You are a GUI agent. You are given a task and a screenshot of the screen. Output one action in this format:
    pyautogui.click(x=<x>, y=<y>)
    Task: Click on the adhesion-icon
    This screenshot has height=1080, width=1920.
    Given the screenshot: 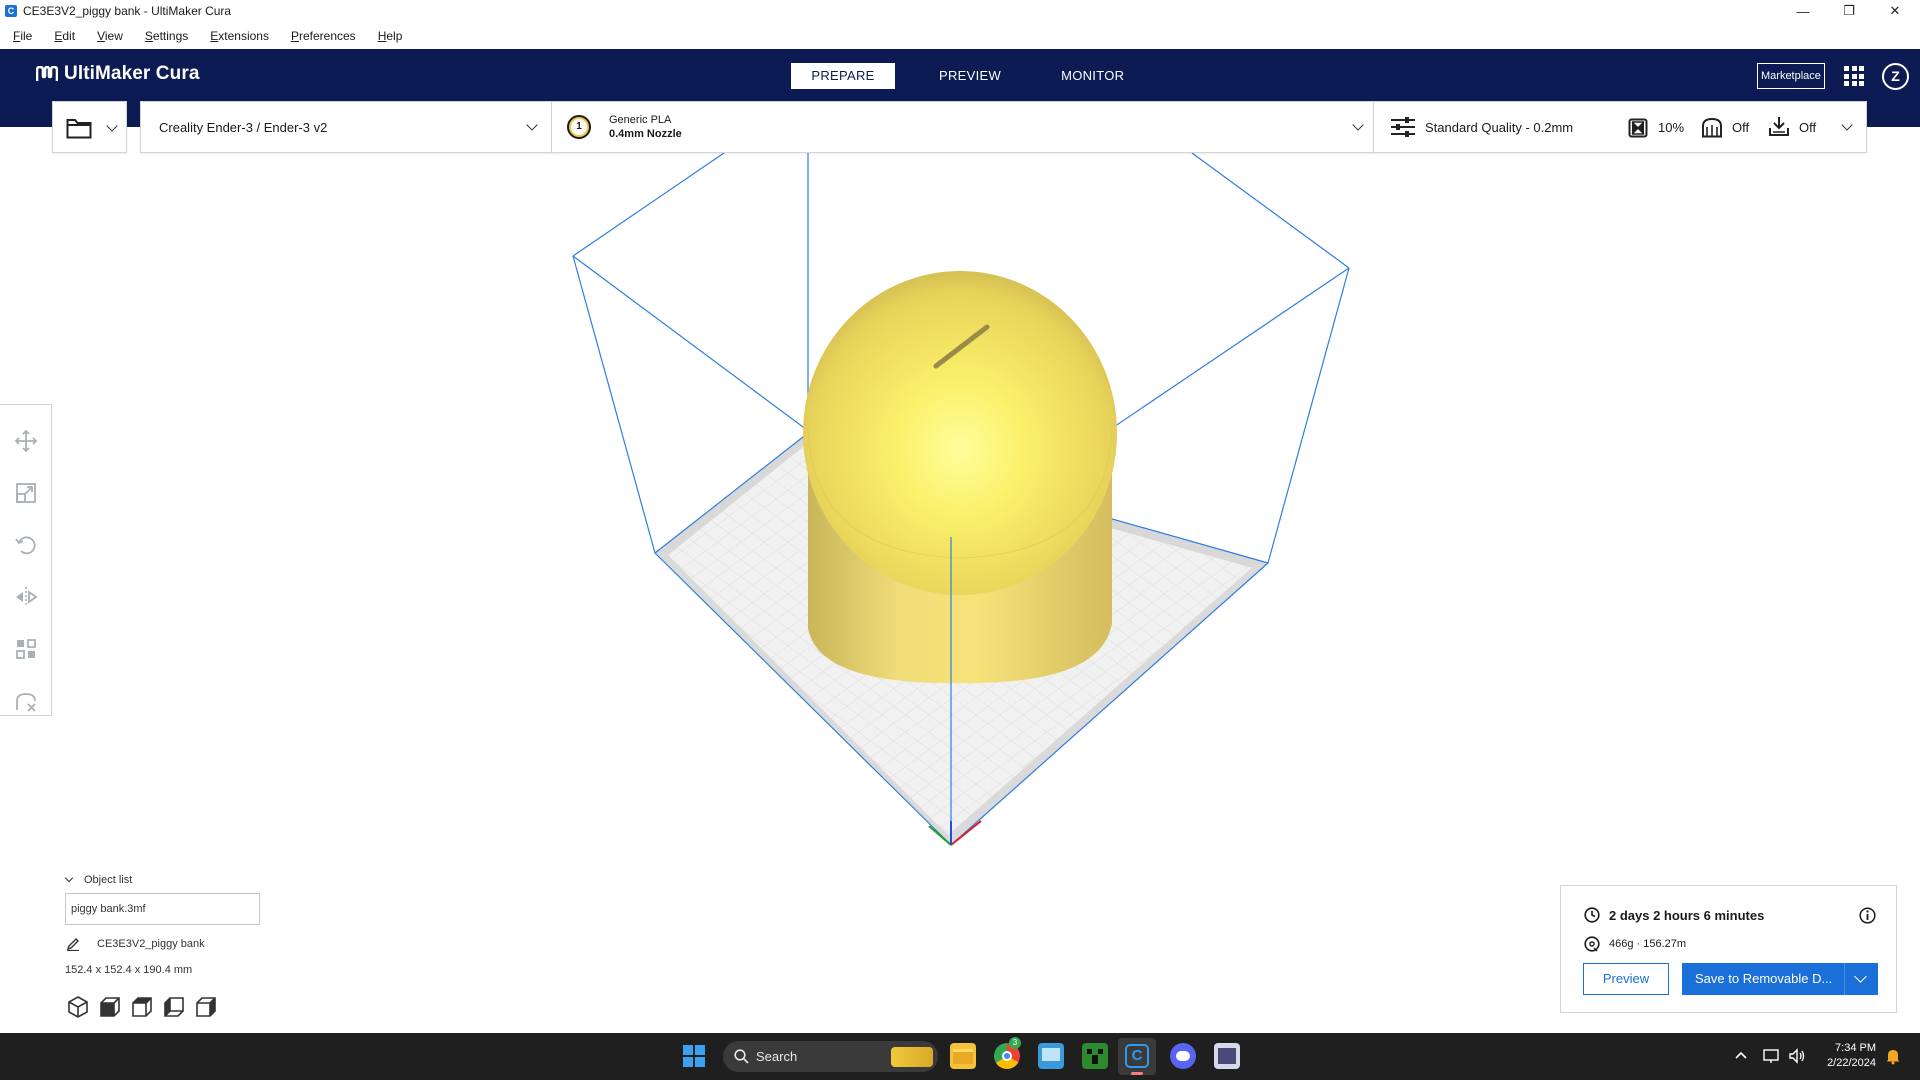 What is the action you would take?
    pyautogui.click(x=1779, y=126)
    